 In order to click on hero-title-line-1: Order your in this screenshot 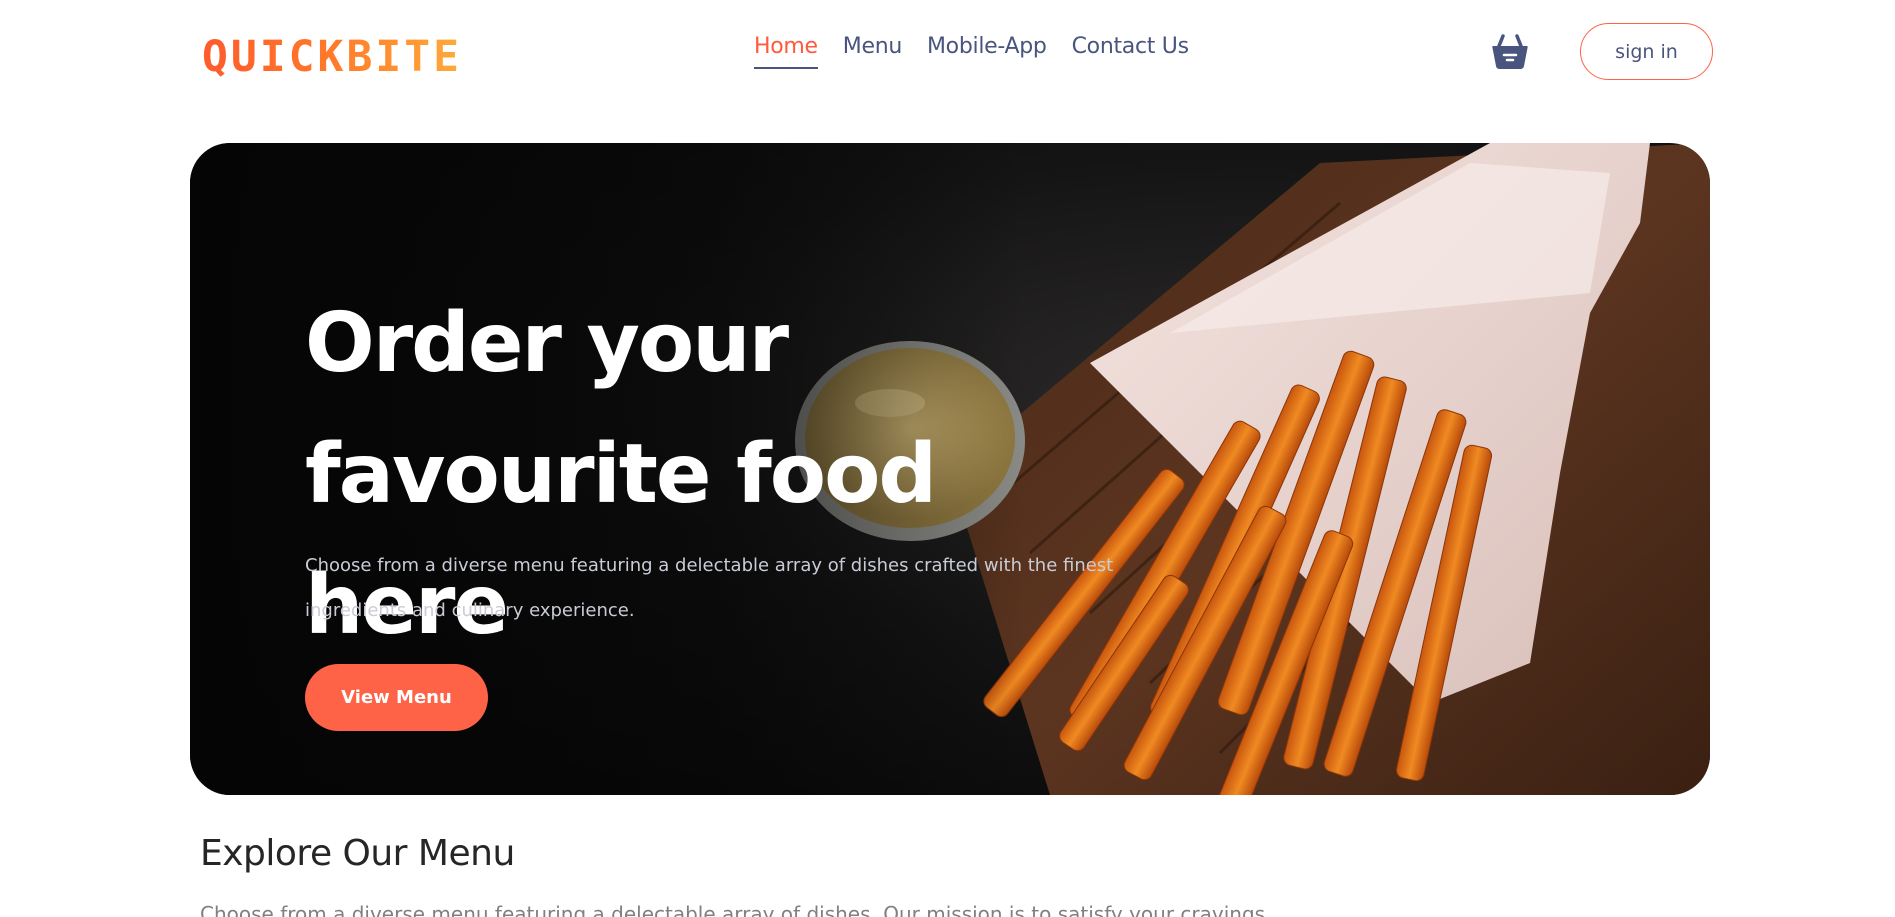, I will do `click(547, 343)`.